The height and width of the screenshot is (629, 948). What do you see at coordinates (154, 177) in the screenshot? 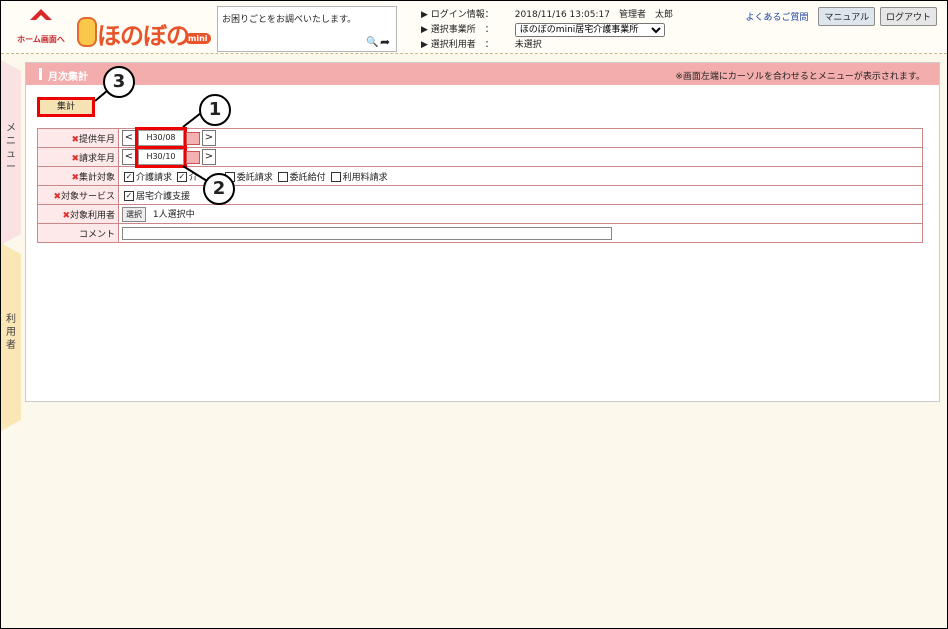
I see `checkbox-label: 介護請求` at bounding box center [154, 177].